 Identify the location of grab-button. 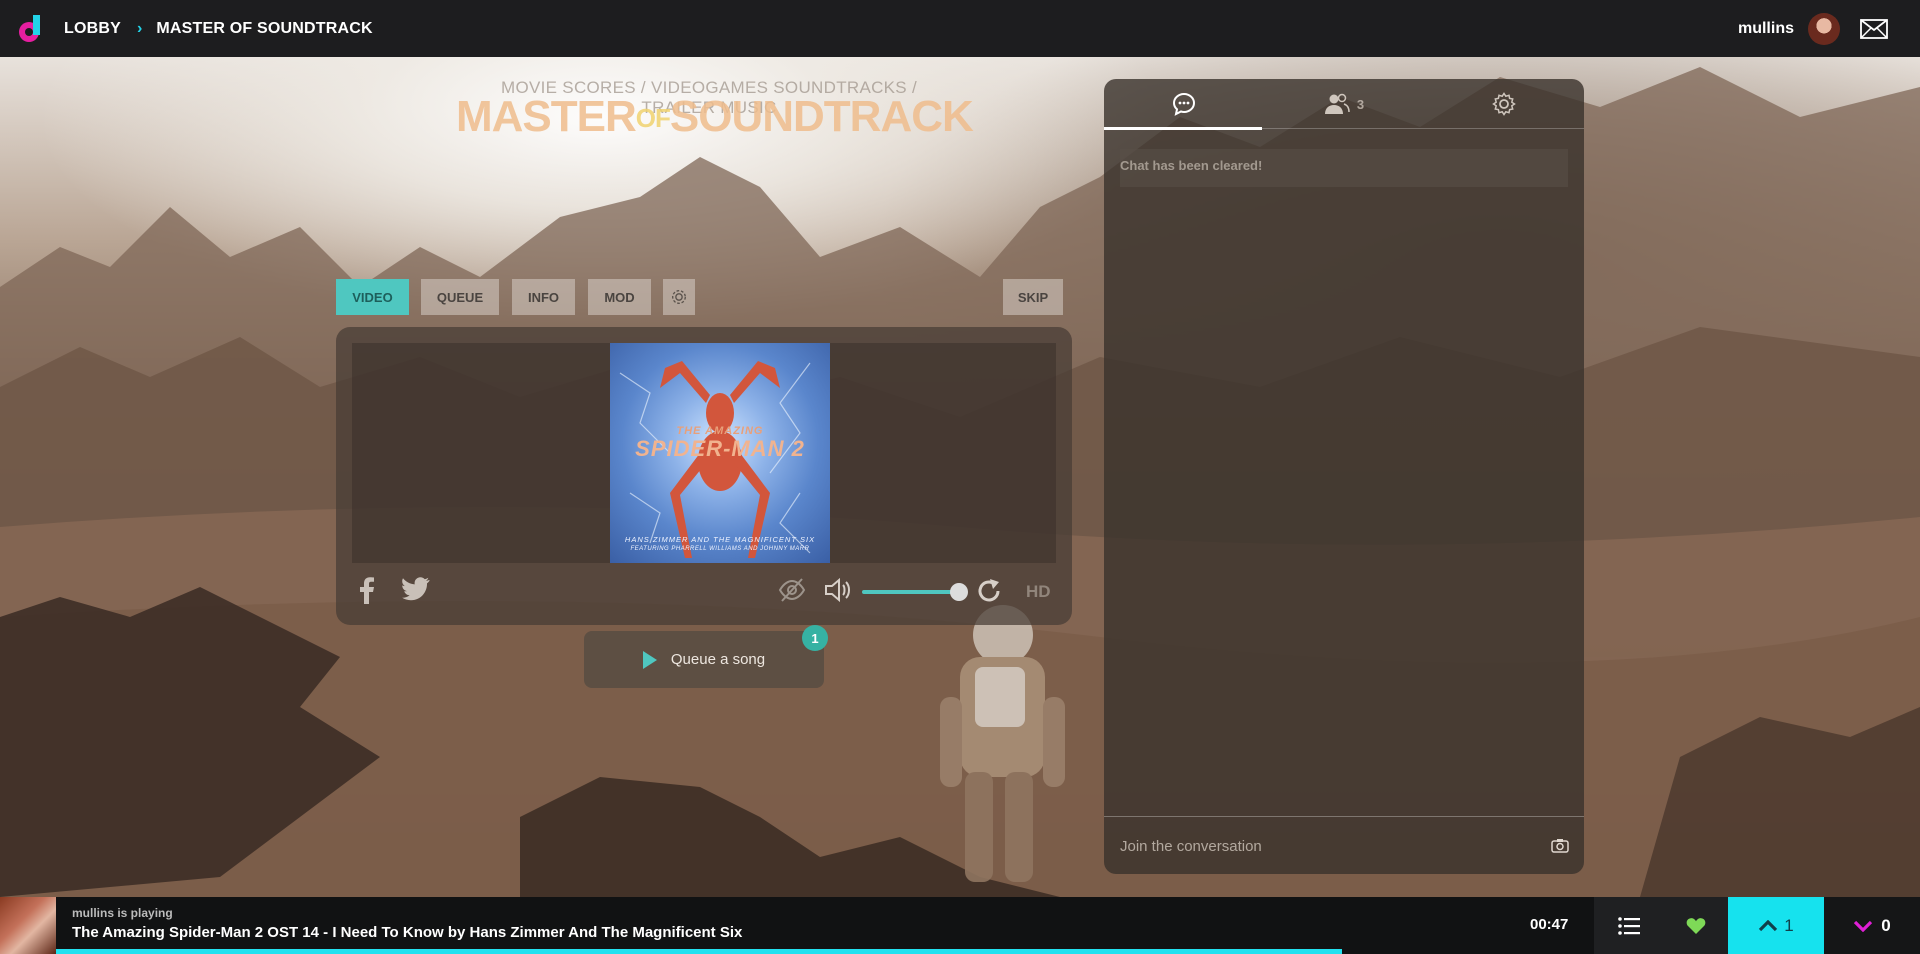
(1696, 925).